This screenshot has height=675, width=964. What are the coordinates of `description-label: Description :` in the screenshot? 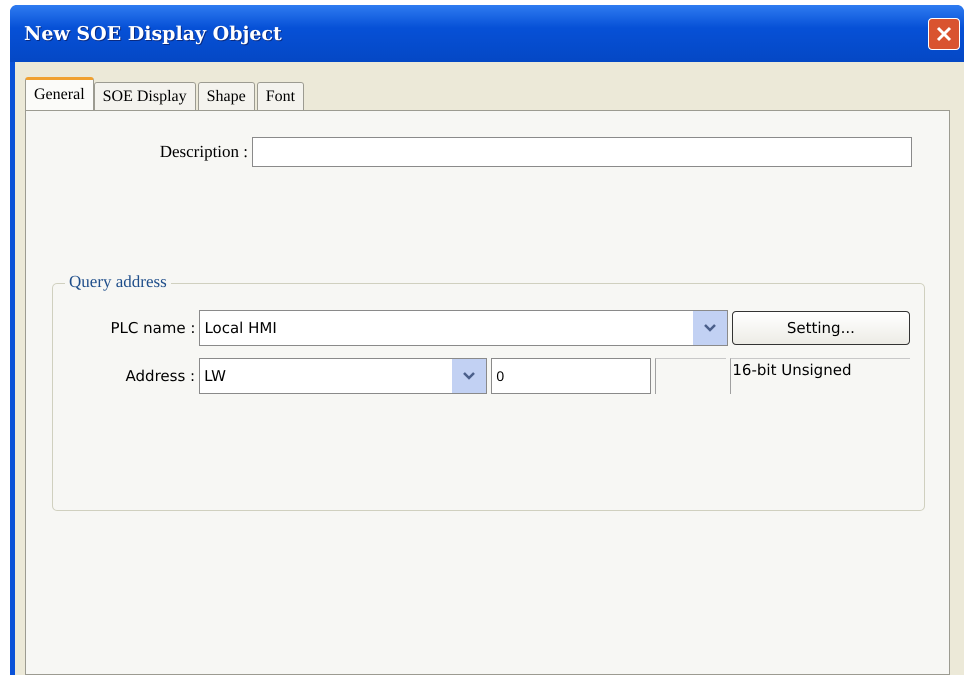 It's located at (203, 152).